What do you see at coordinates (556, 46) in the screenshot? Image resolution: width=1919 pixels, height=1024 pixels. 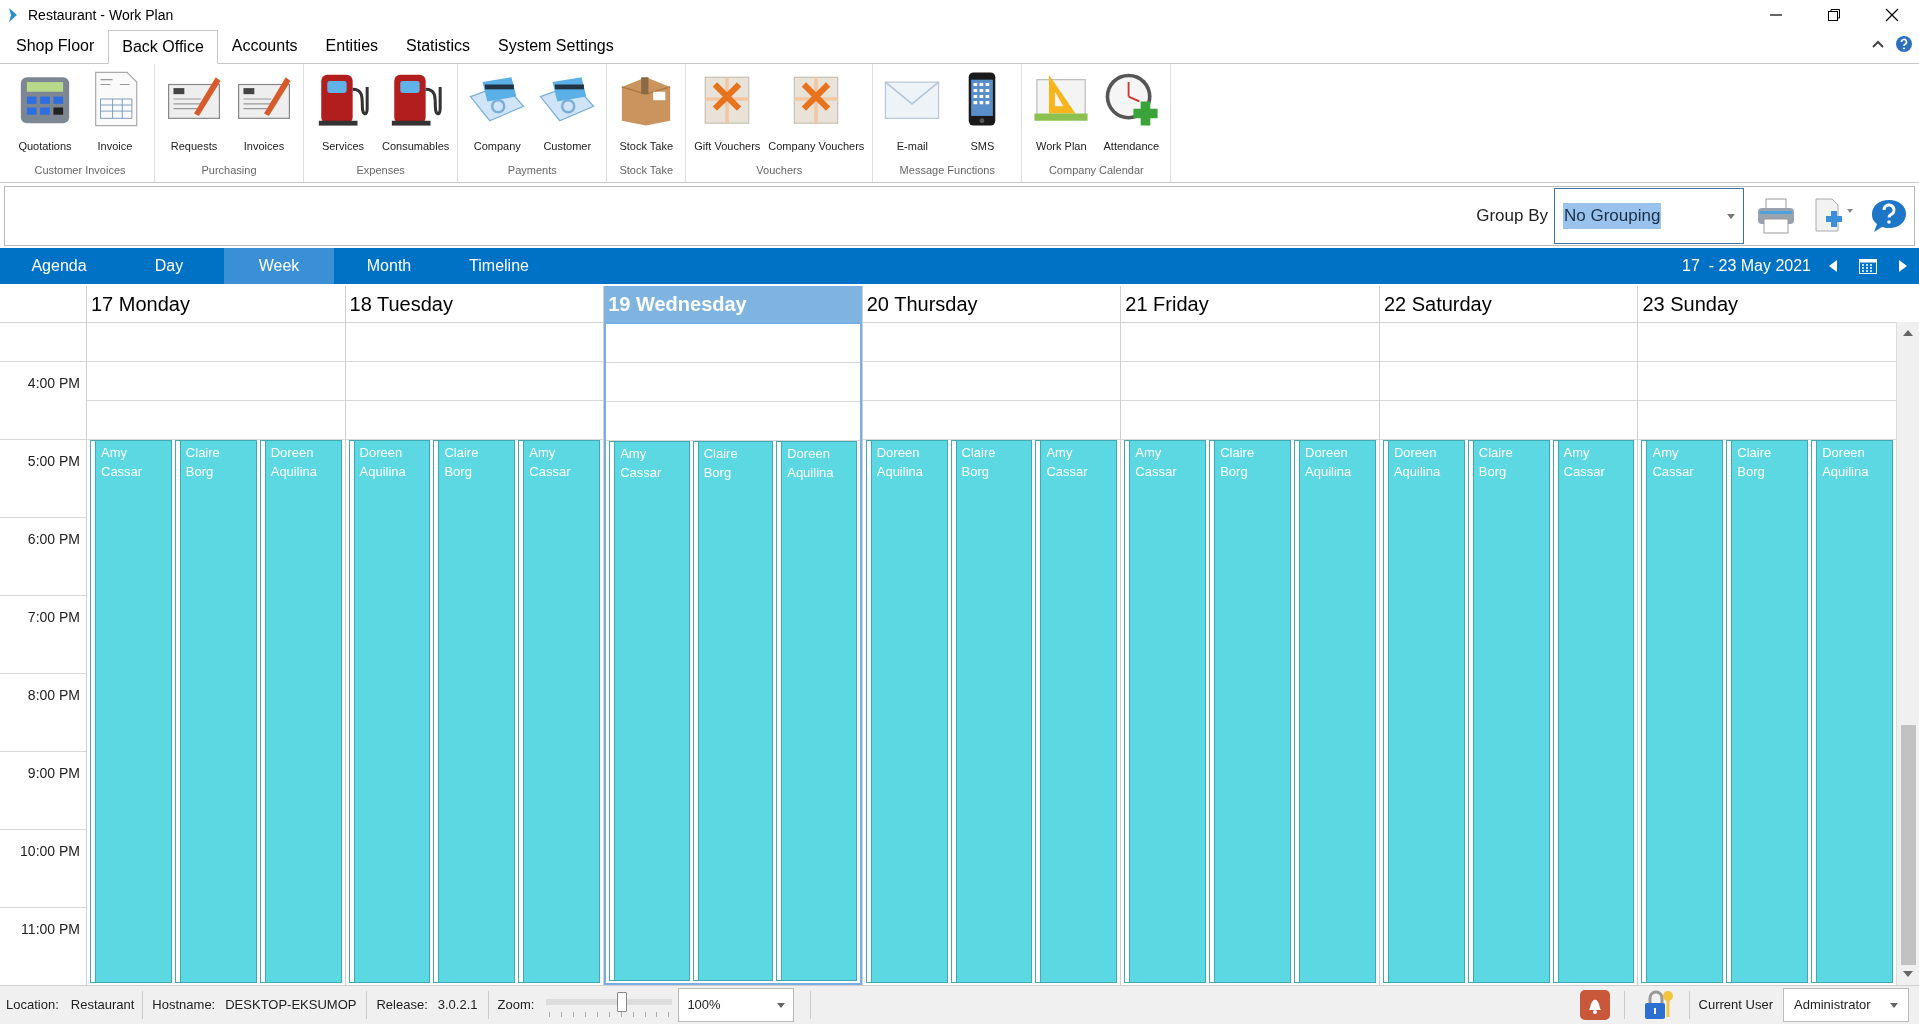 I see `menu-tab: System Settings` at bounding box center [556, 46].